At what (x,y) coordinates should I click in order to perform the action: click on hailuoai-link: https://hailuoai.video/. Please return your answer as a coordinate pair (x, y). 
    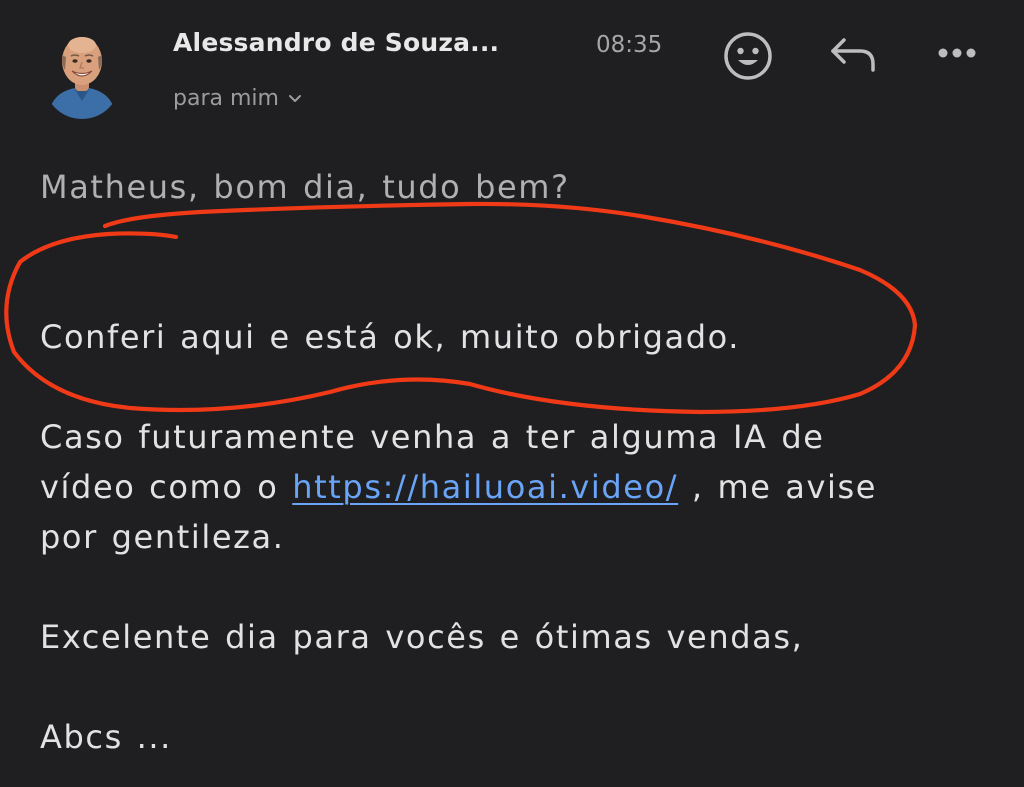
    Looking at the image, I should click on (485, 487).